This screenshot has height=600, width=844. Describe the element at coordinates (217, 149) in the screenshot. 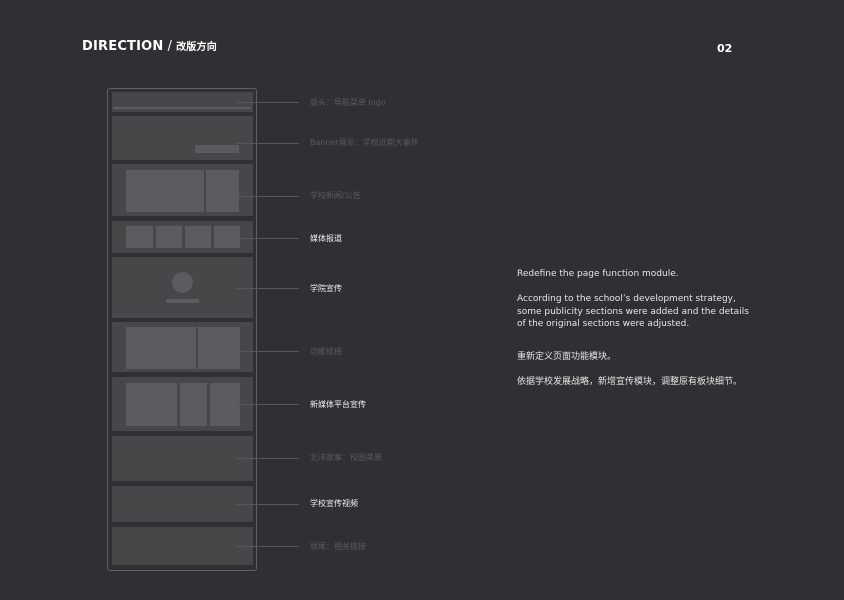

I see `banner-caption` at that location.